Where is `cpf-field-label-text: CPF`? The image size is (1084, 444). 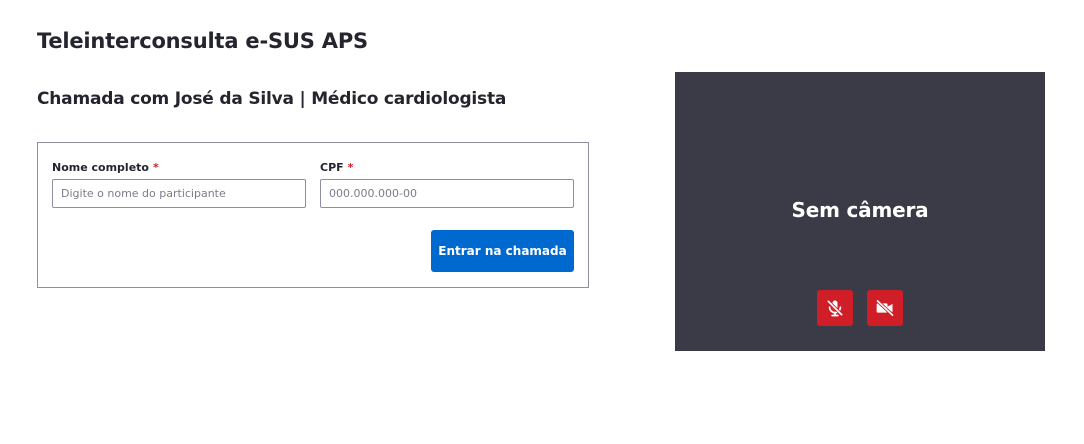 cpf-field-label-text: CPF is located at coordinates (332, 167).